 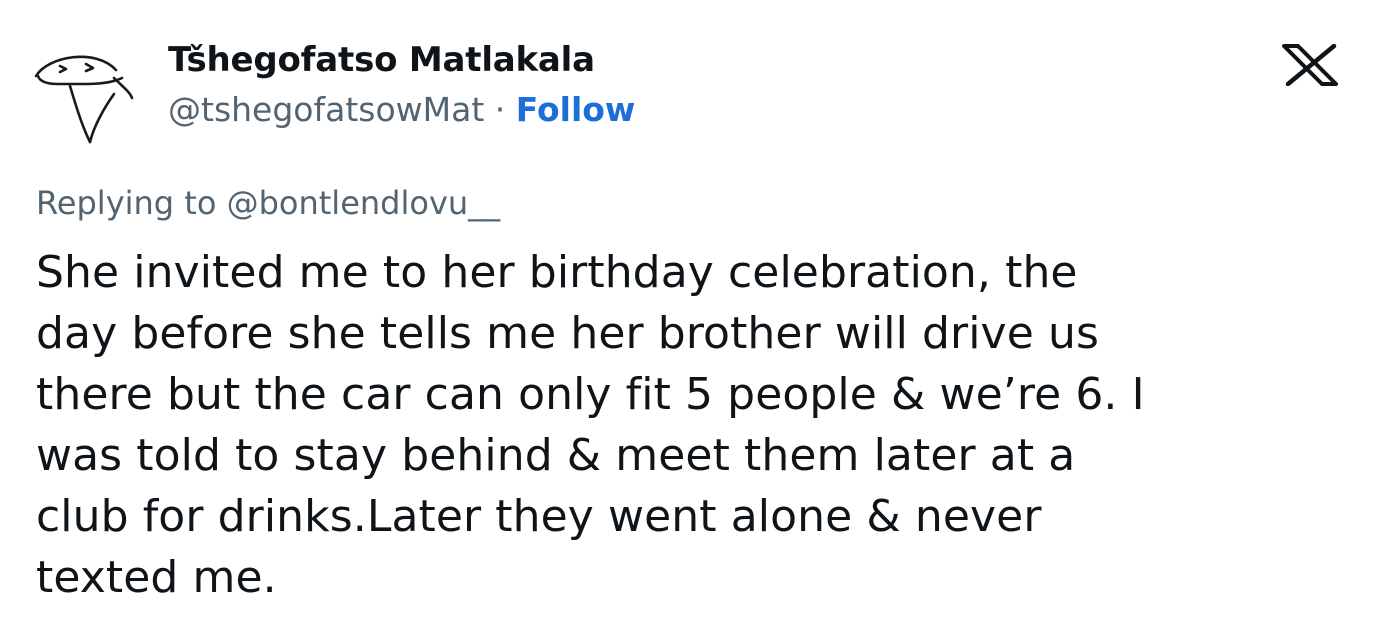 What do you see at coordinates (381, 60) in the screenshot?
I see `author-display-name: Tšhegofatso Matlakala` at bounding box center [381, 60].